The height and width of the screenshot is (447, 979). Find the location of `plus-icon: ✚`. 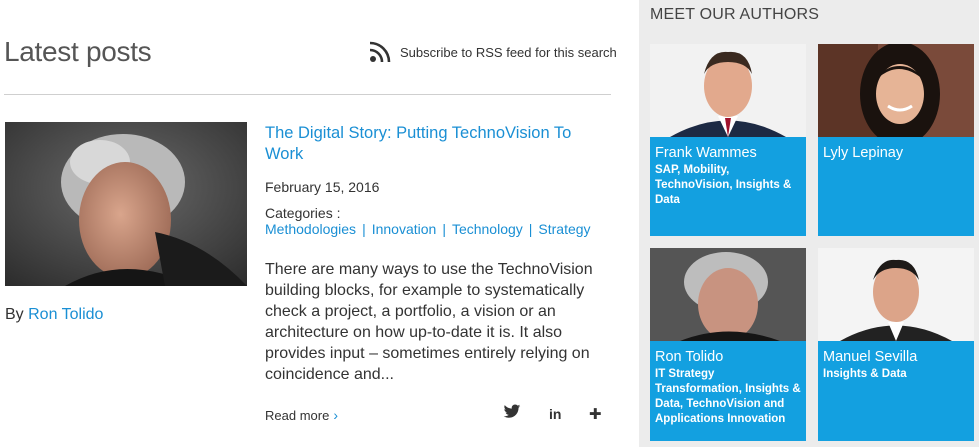

plus-icon: ✚ is located at coordinates (595, 414).